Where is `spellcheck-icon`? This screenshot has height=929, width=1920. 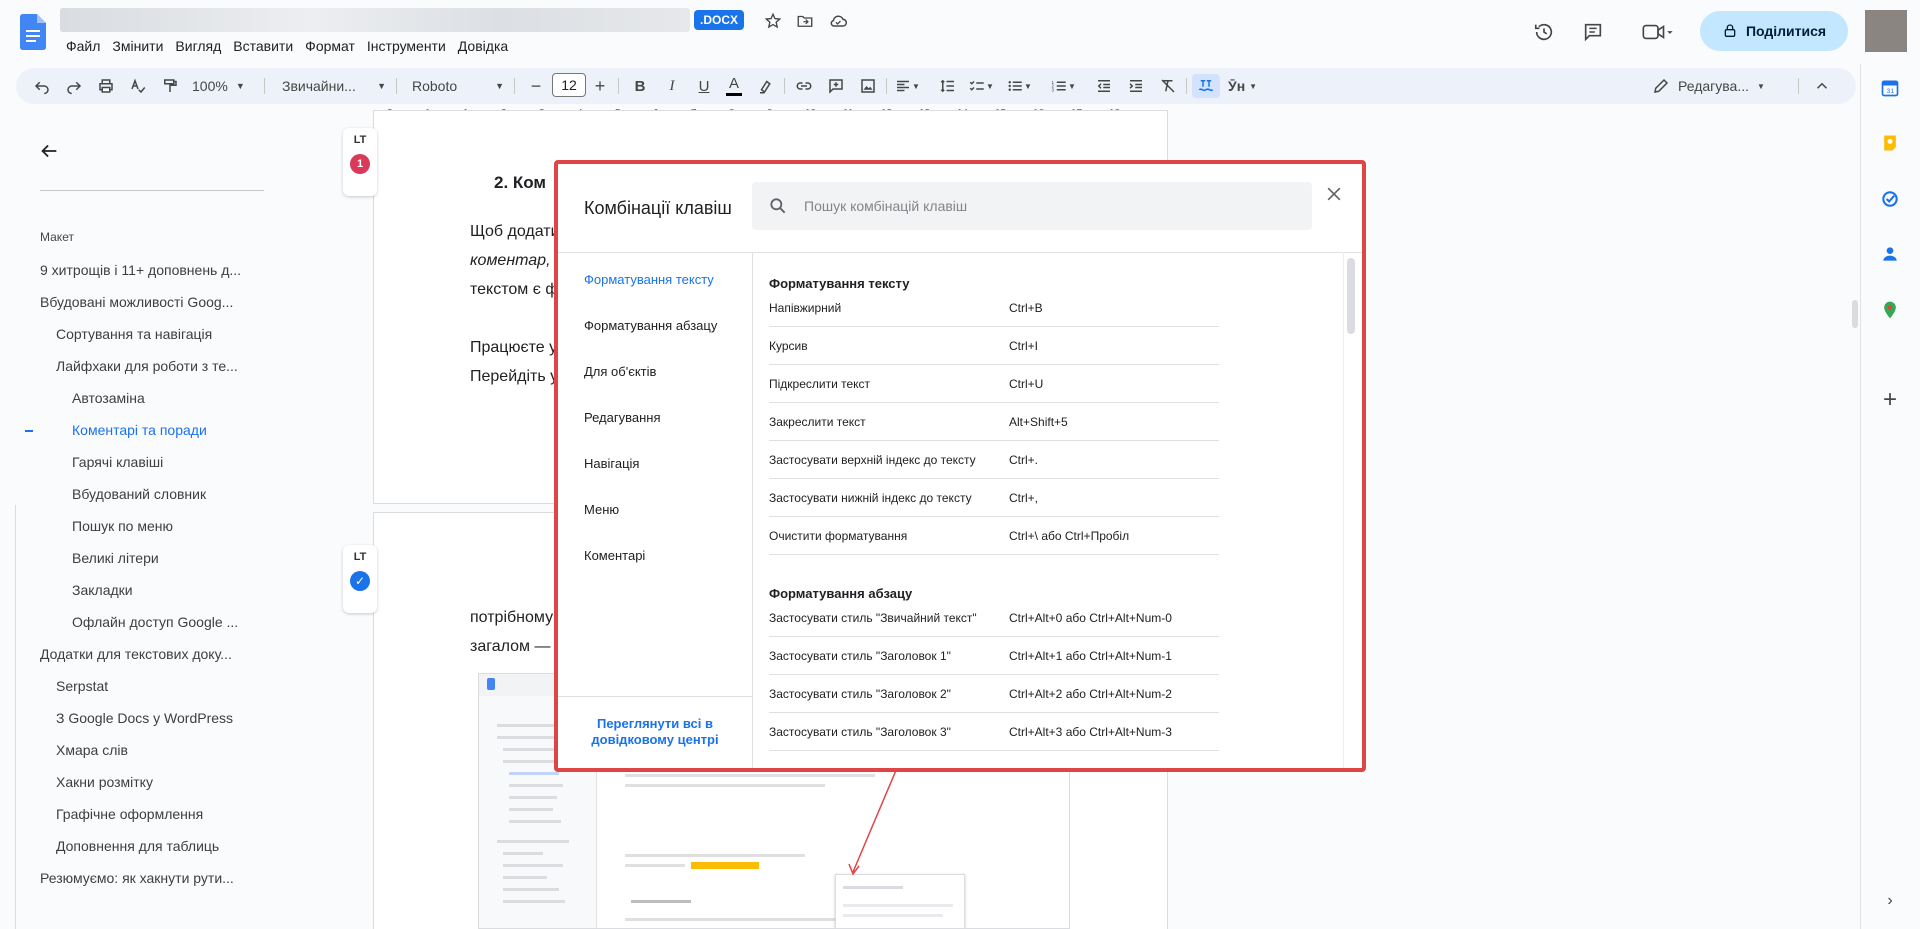 spellcheck-icon is located at coordinates (138, 86).